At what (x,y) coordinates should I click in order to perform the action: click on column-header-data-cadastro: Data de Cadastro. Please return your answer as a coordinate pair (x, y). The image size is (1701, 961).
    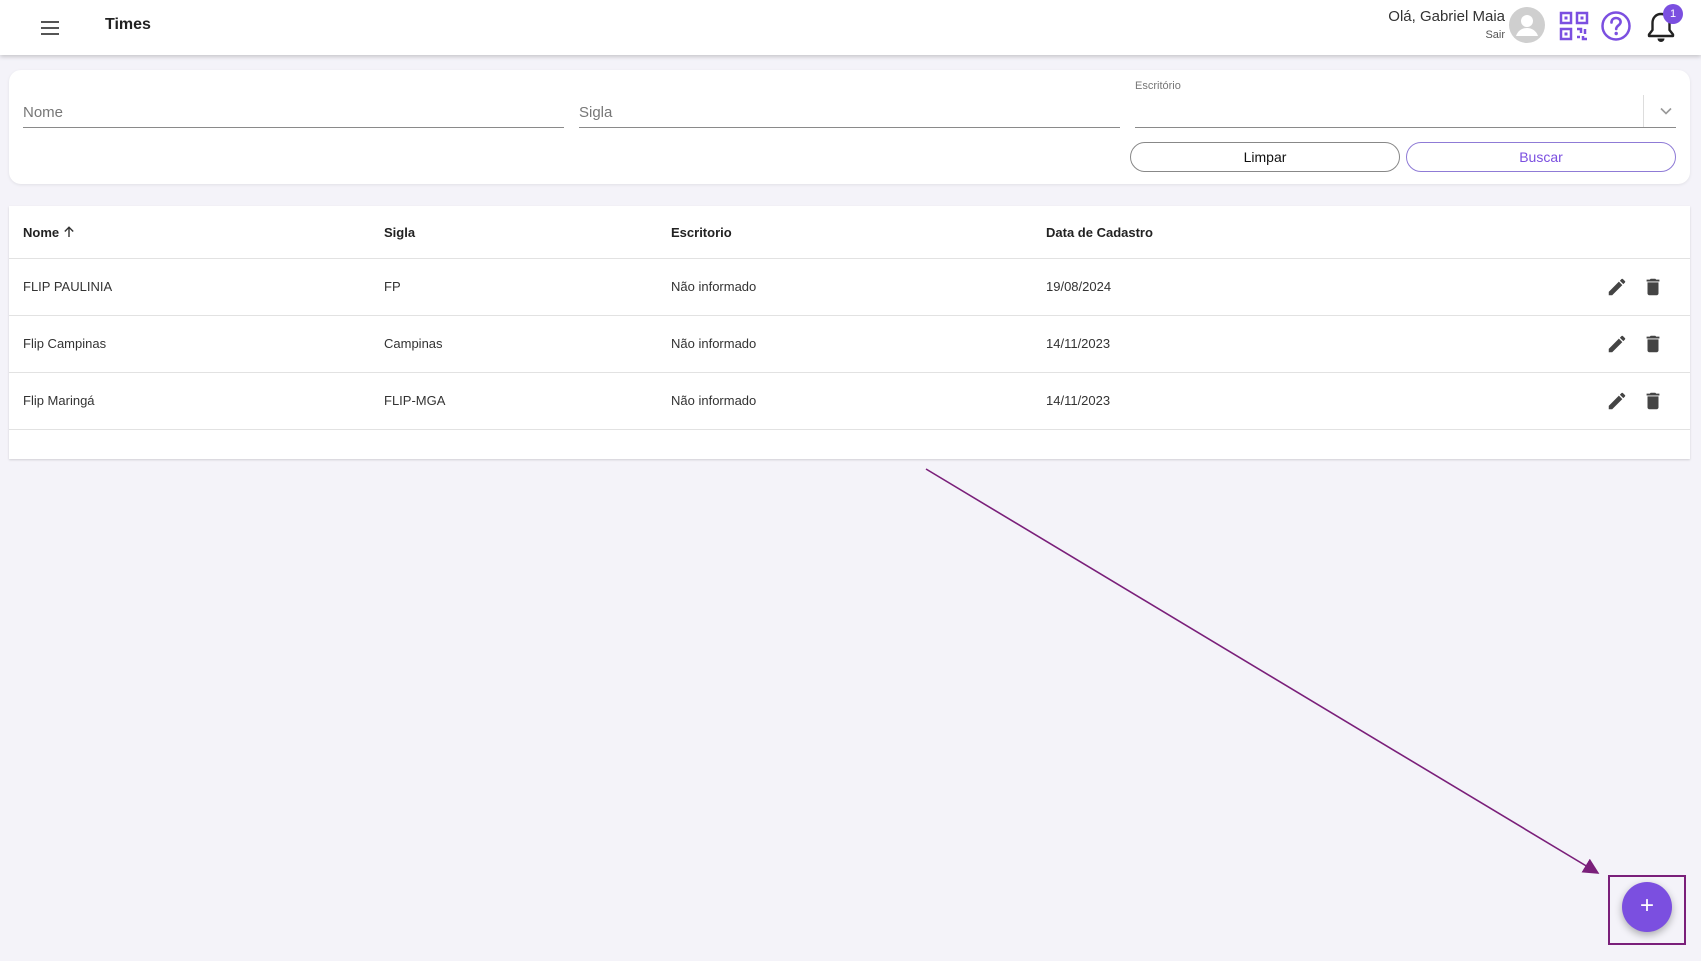
    Looking at the image, I should click on (1099, 232).